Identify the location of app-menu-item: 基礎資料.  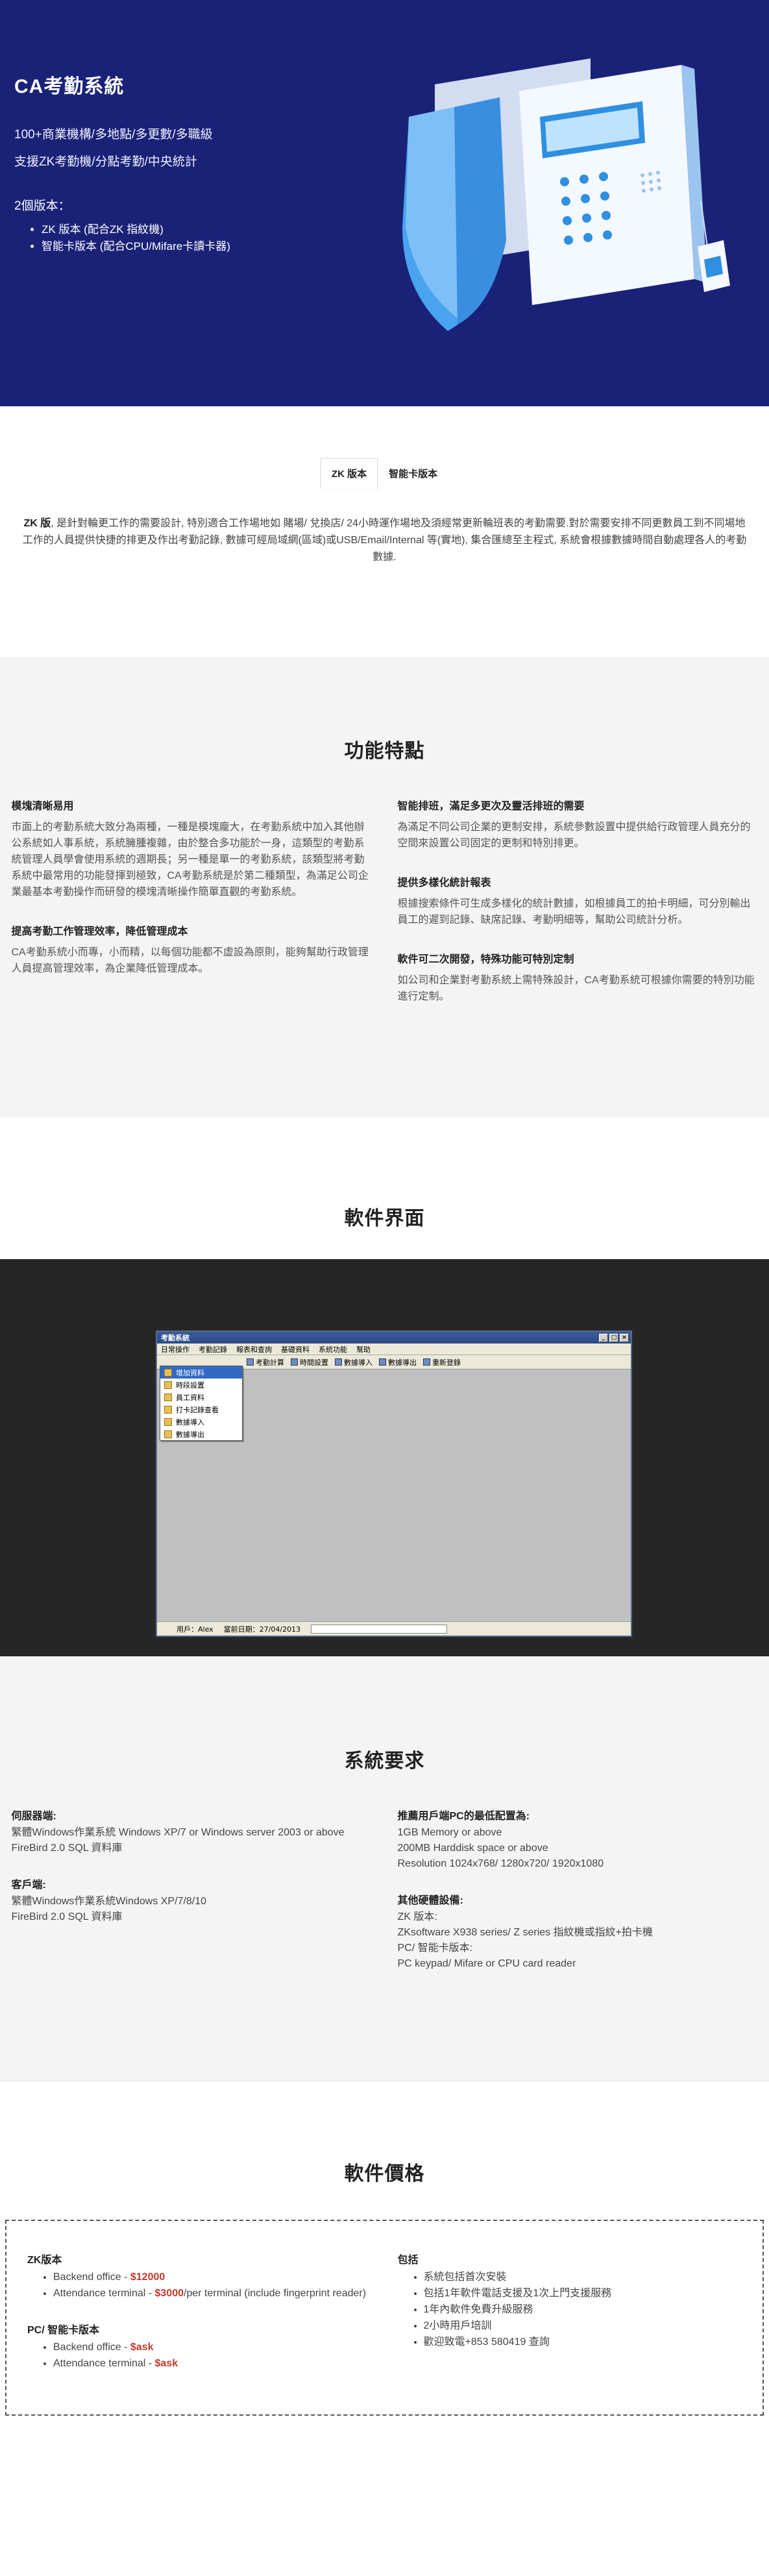
(295, 1349).